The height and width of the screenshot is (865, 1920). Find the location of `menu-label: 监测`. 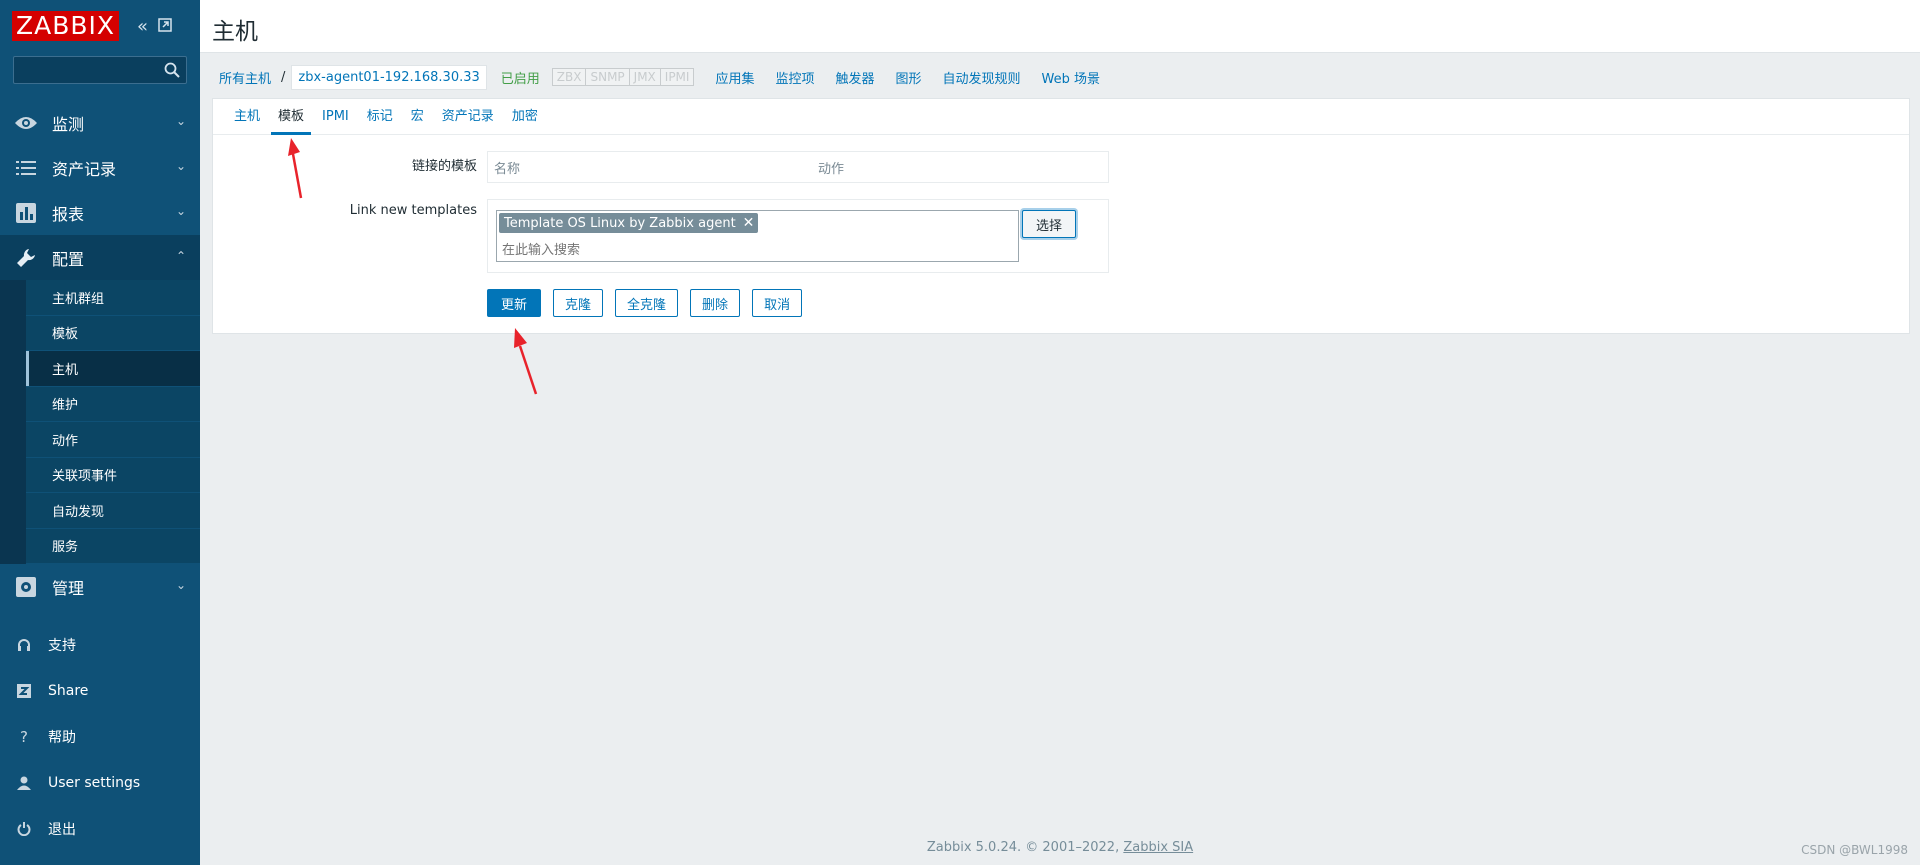

menu-label: 监测 is located at coordinates (68, 124).